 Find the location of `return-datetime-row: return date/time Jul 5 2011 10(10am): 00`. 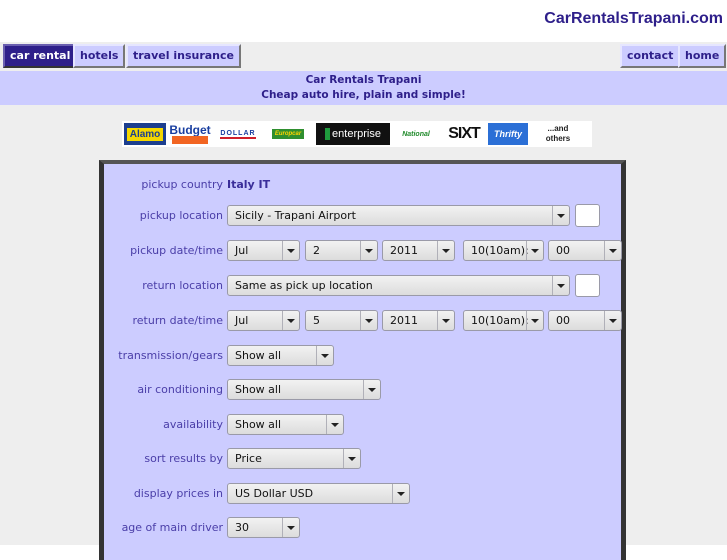

return-datetime-row: return date/time Jul 5 2011 10(10am): 00 is located at coordinates (363, 321).